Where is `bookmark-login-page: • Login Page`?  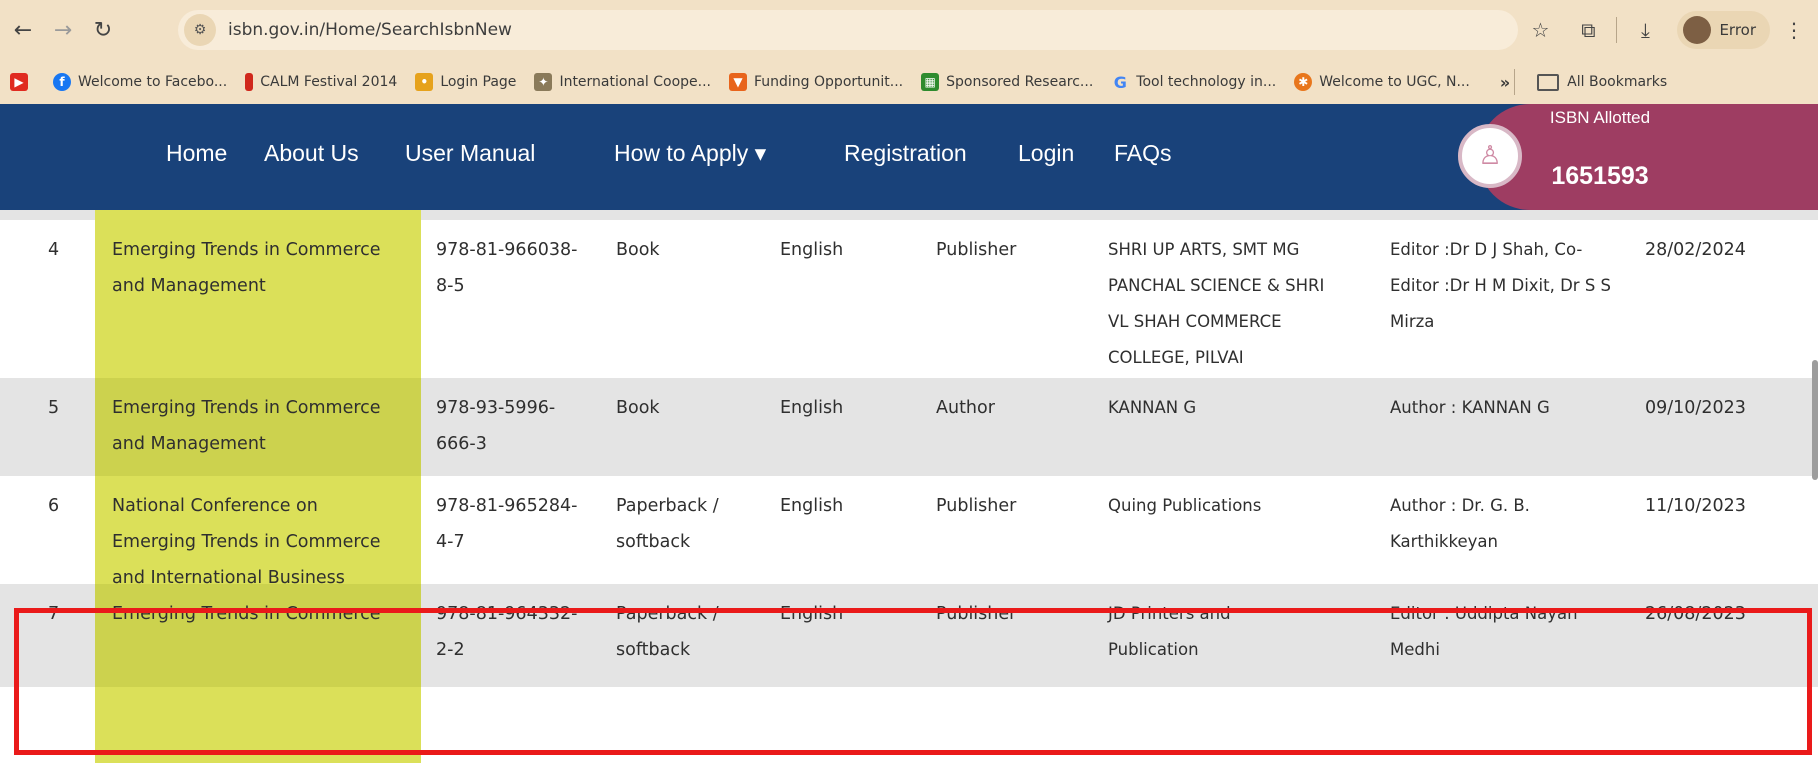 bookmark-login-page: • Login Page is located at coordinates (465, 82).